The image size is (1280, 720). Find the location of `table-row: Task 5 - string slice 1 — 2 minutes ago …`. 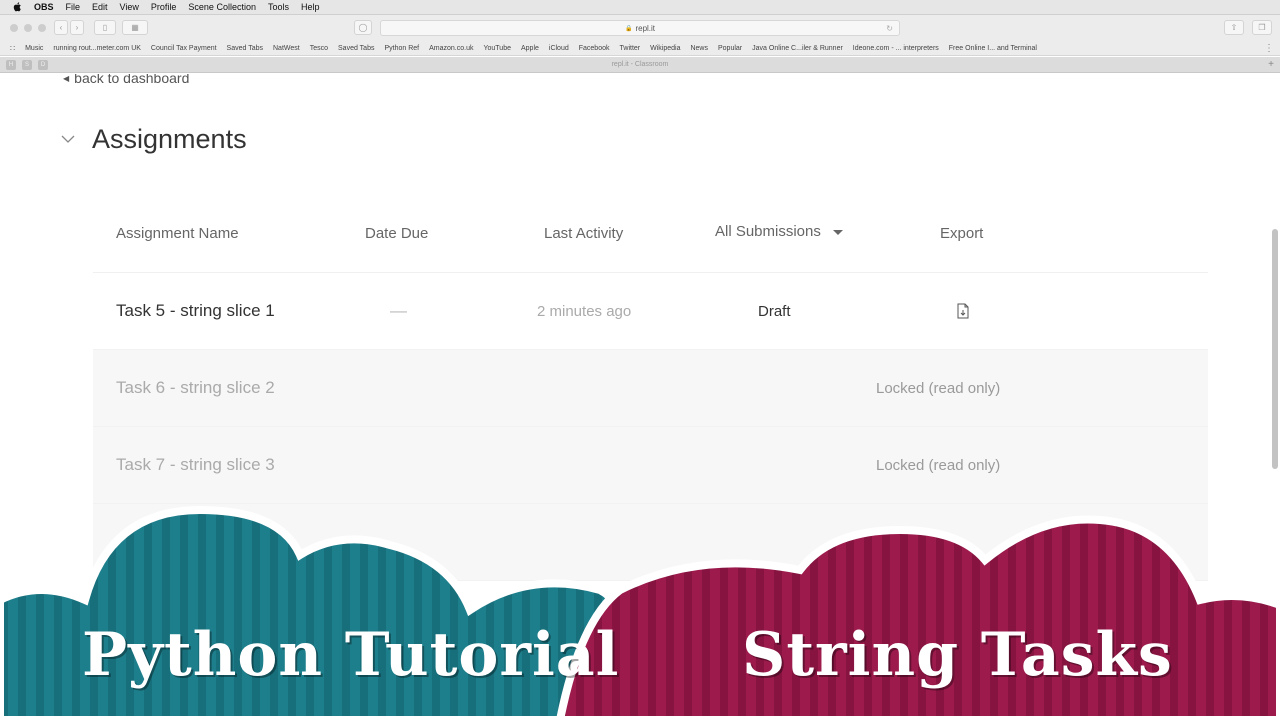

table-row: Task 5 - string slice 1 — 2 minutes ago … is located at coordinates (650, 311).